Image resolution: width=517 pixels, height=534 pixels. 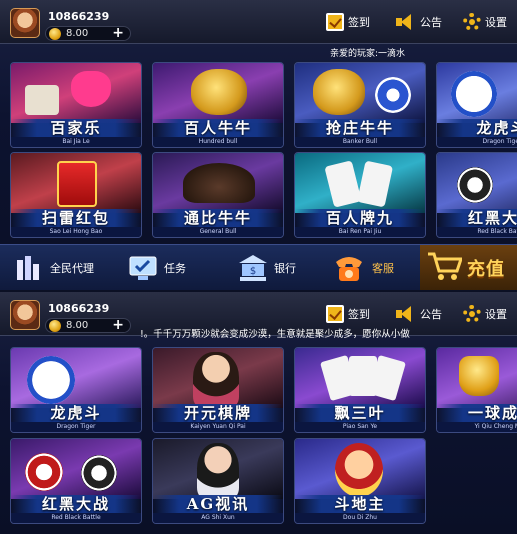 I want to click on game-subtitle: Bai Ren Pai Jiu, so click(x=360, y=232).